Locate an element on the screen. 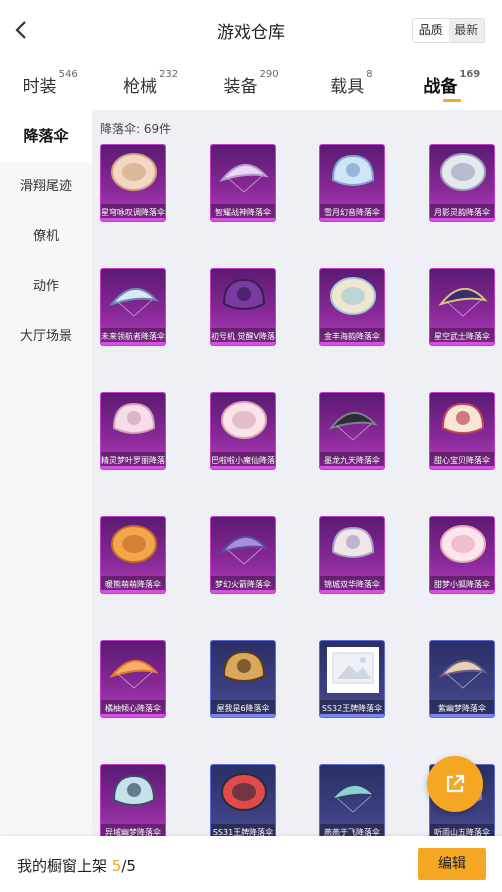 This screenshot has height=892, width=502. tab-active-indicator is located at coordinates (451, 100).